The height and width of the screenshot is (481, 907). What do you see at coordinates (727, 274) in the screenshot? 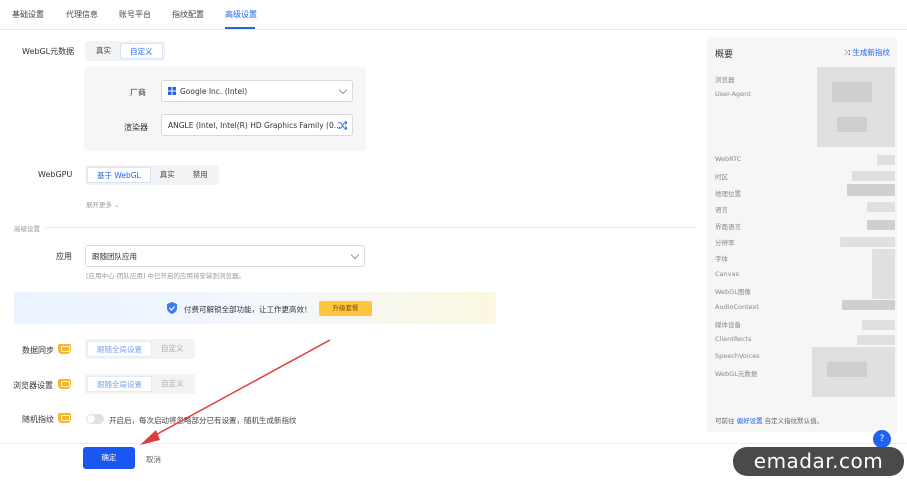
I see `summary-row-canvas: Canvas` at bounding box center [727, 274].